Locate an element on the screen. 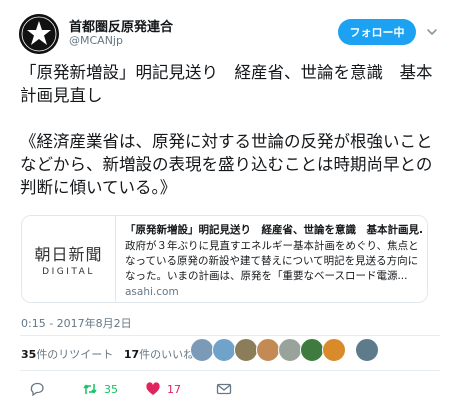 Image resolution: width=450 pixels, height=403 pixels. engagement-stats: 35件のリツイート 17件のいいね is located at coordinates (107, 354).